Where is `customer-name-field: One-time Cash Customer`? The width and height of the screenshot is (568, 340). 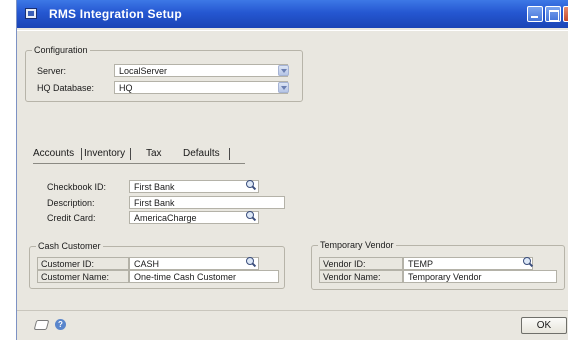
customer-name-field: One-time Cash Customer is located at coordinates (204, 276).